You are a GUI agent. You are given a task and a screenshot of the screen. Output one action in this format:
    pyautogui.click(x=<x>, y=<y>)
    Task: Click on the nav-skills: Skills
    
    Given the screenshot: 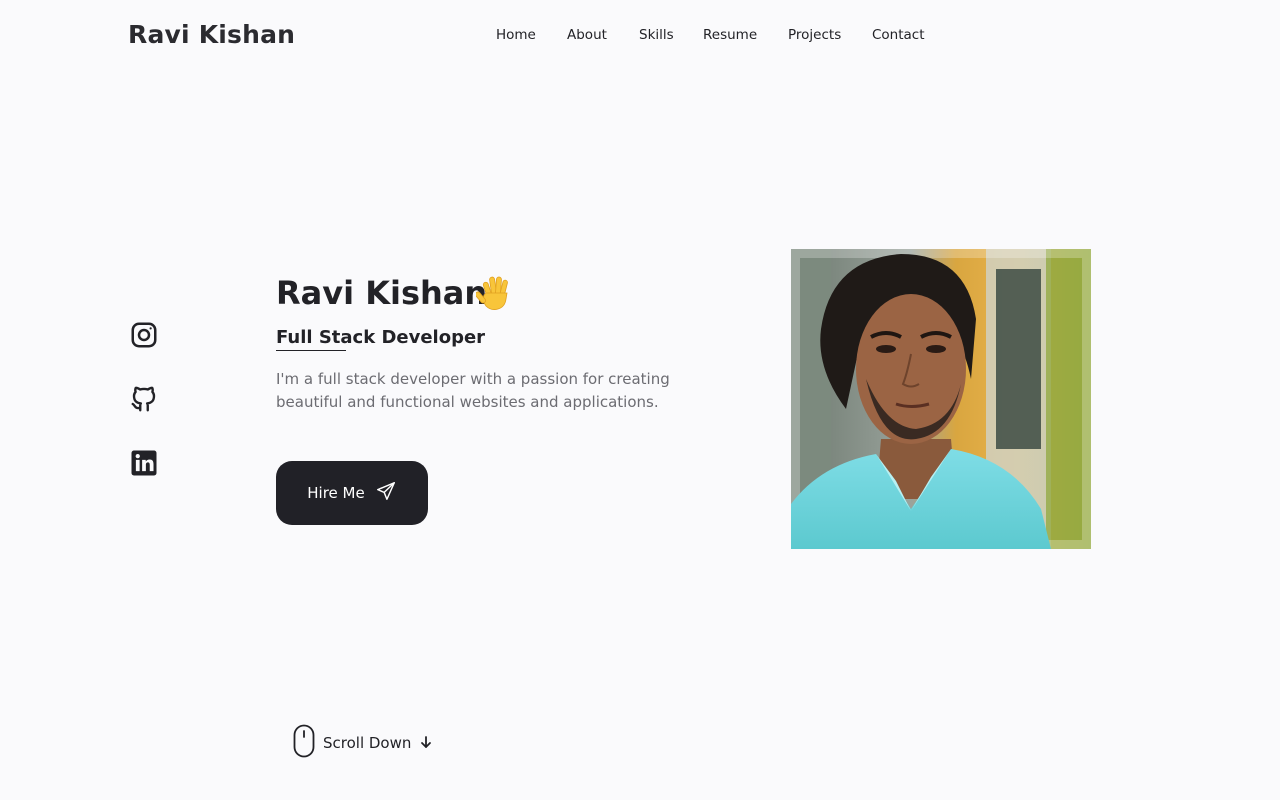 What is the action you would take?
    pyautogui.click(x=656, y=35)
    